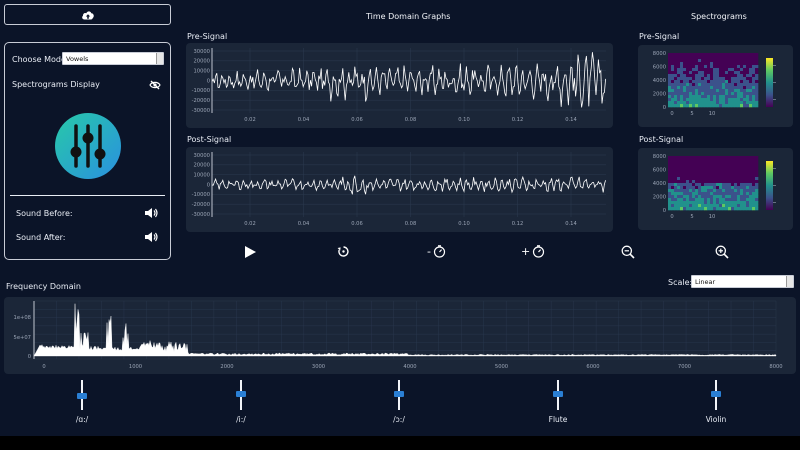 The image size is (800, 450). What do you see at coordinates (742, 281) in the screenshot?
I see `scale-select: Linear` at bounding box center [742, 281].